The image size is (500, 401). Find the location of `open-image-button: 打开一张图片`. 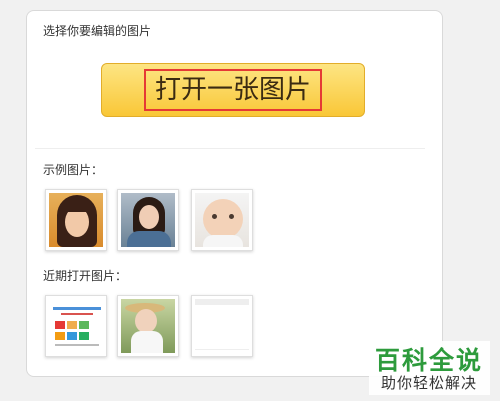

open-image-button: 打开一张图片 is located at coordinates (233, 90).